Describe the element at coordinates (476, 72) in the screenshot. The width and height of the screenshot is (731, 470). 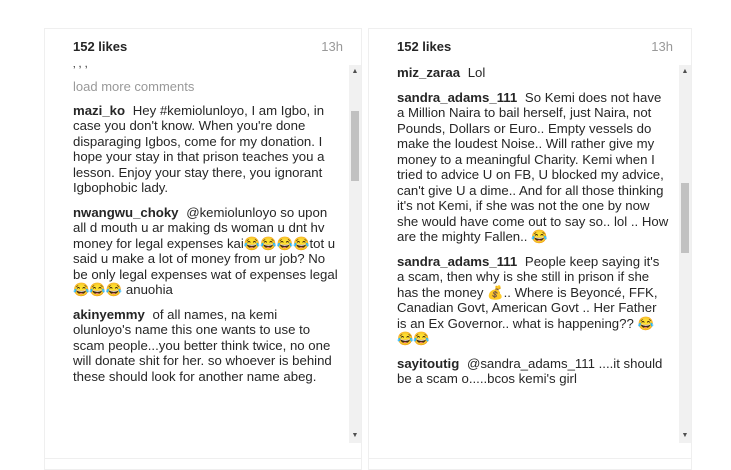
I see `comment-text: Lol` at that location.